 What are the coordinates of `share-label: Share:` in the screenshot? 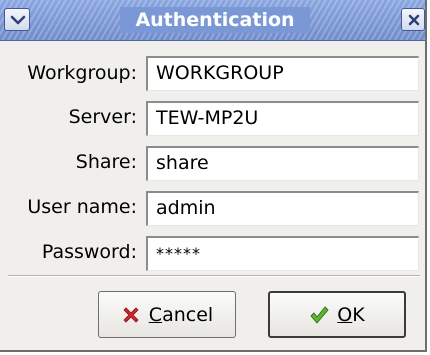 It's located at (106, 162).